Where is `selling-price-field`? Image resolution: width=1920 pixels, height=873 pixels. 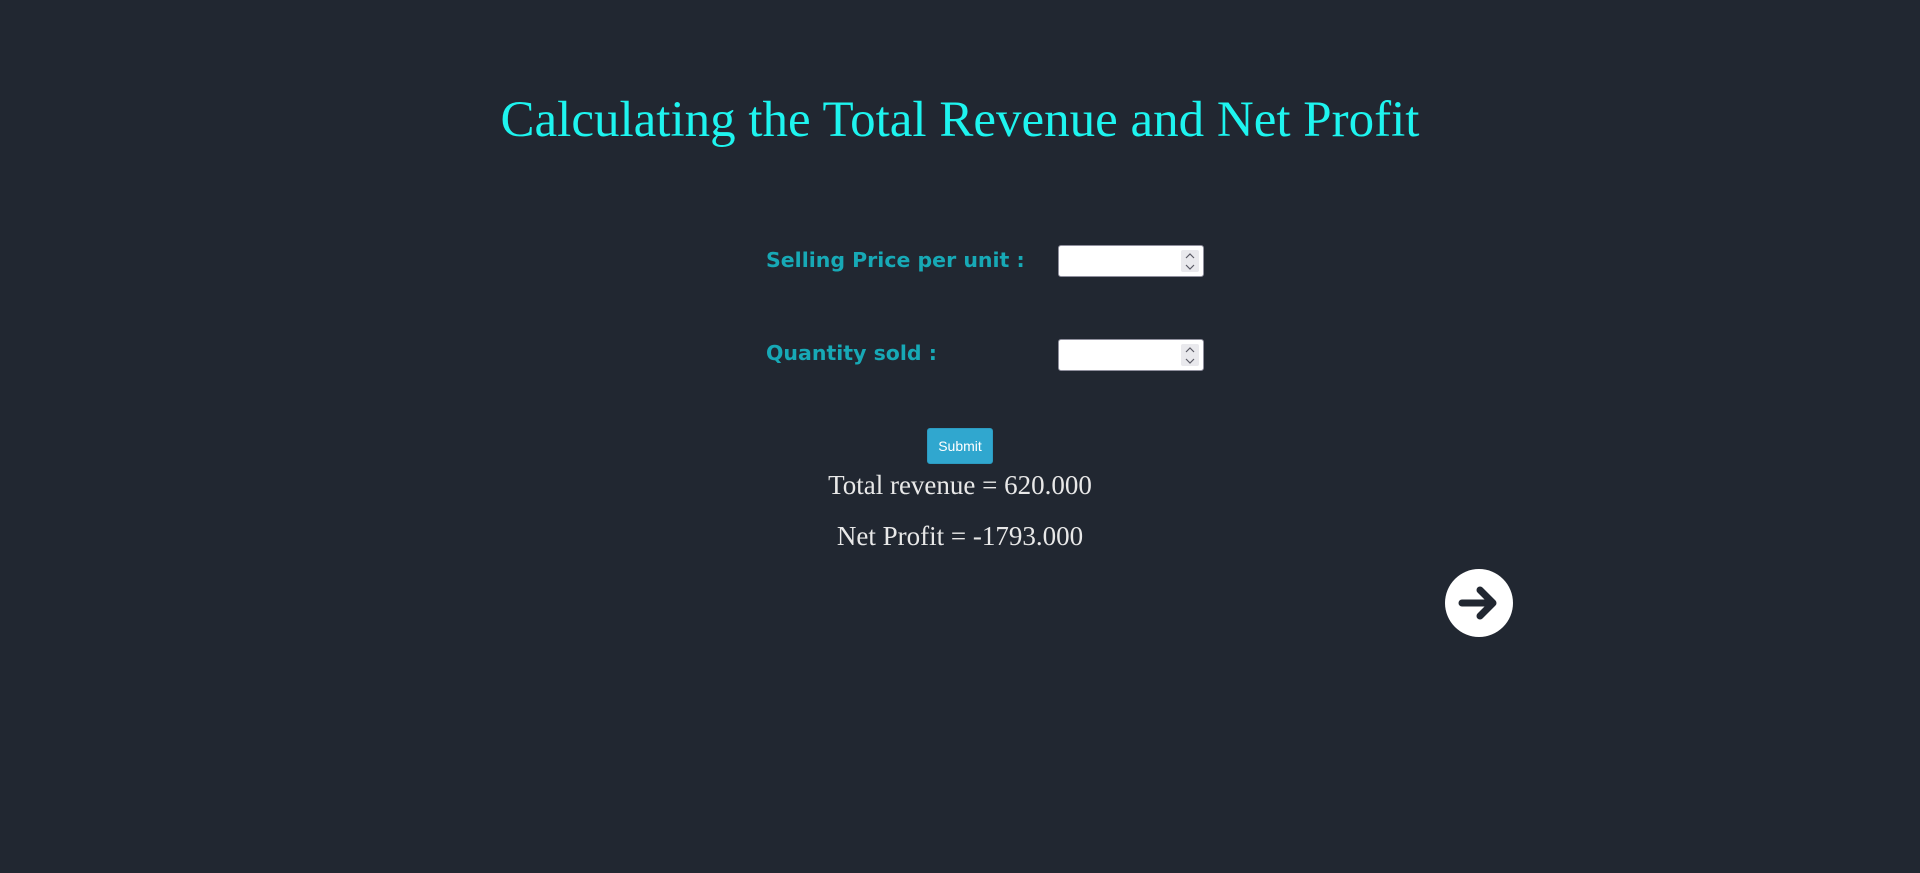 selling-price-field is located at coordinates (1131, 261).